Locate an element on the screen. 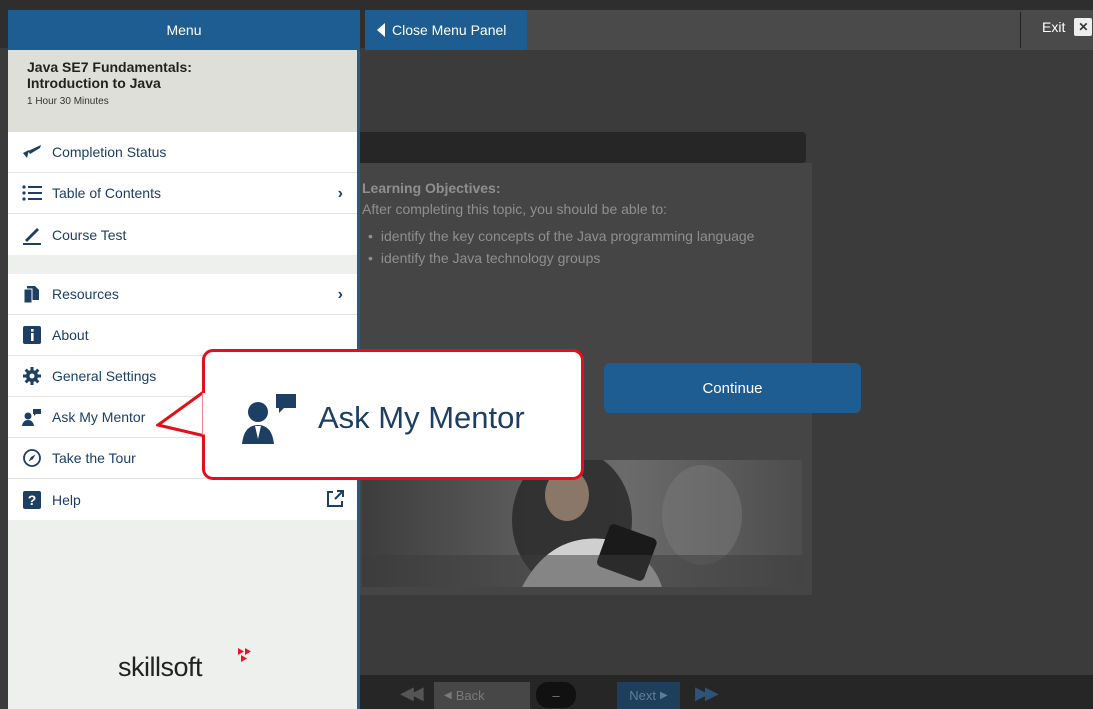  menu-item-label: Take the Tour is located at coordinates (94, 458).